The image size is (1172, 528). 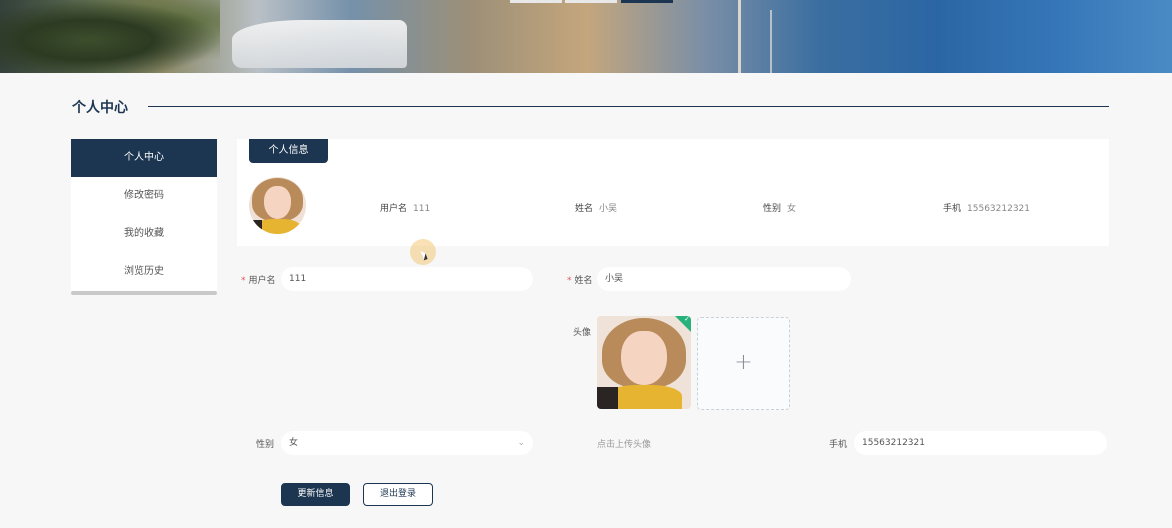 What do you see at coordinates (265, 445) in the screenshot?
I see `gender-field-label: 性别` at bounding box center [265, 445].